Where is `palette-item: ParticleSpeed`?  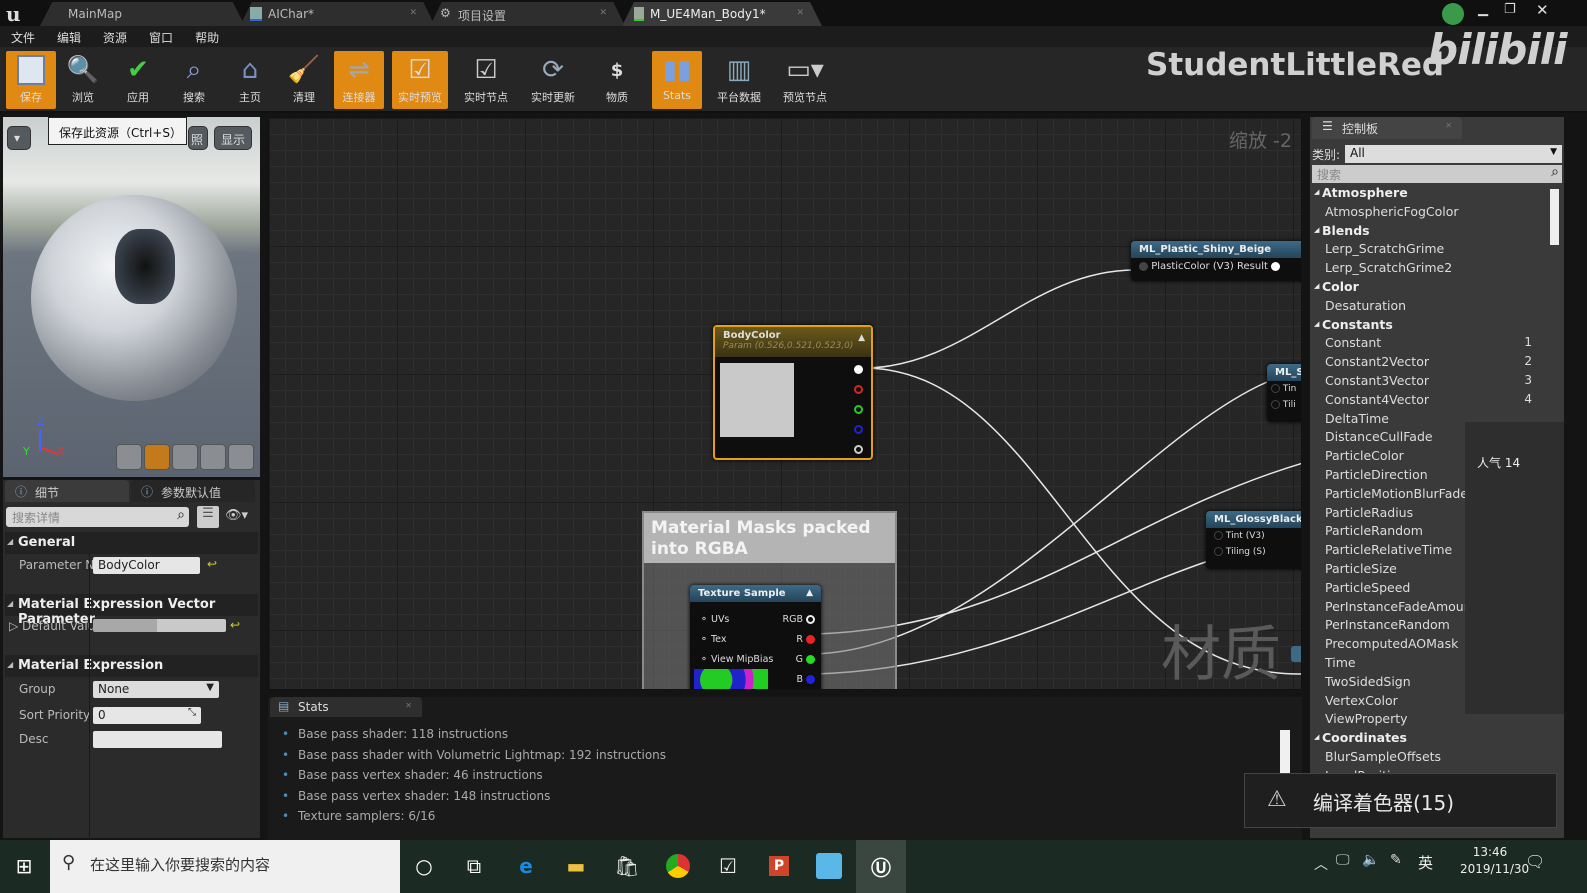
palette-item: ParticleSpeed is located at coordinates (1367, 587).